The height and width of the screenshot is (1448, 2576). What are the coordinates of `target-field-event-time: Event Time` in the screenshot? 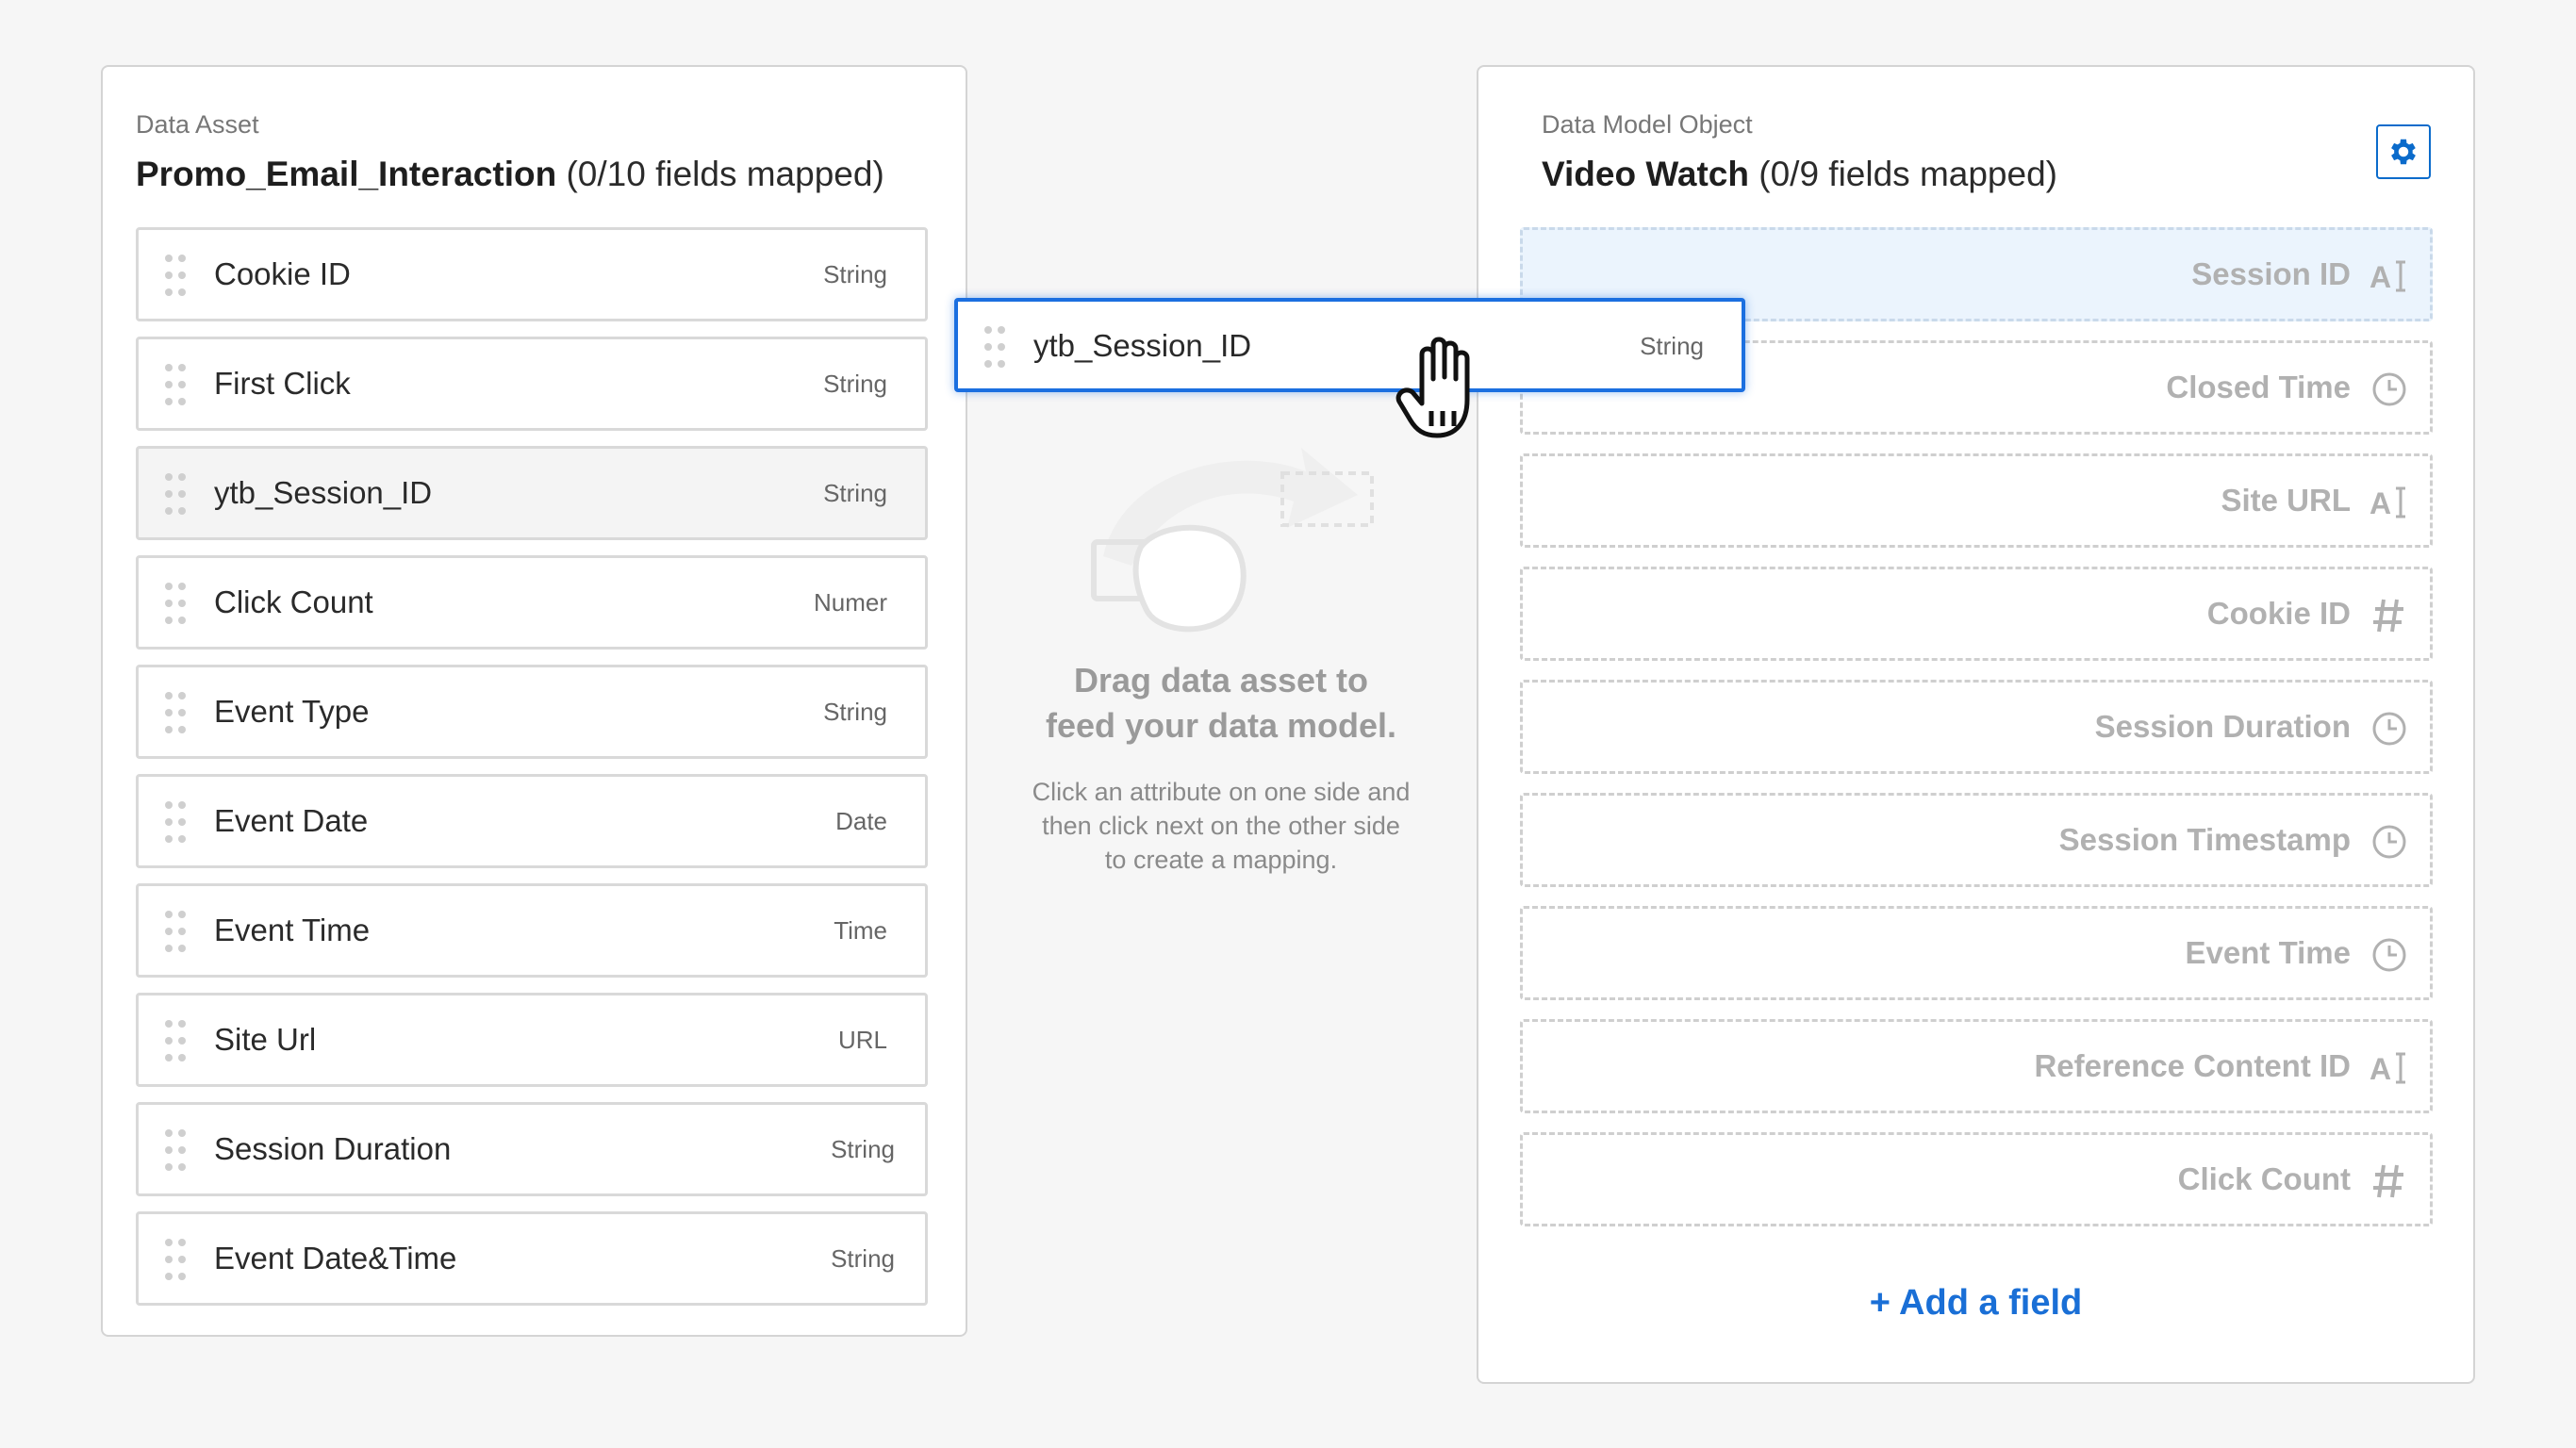 It's located at (1976, 953).